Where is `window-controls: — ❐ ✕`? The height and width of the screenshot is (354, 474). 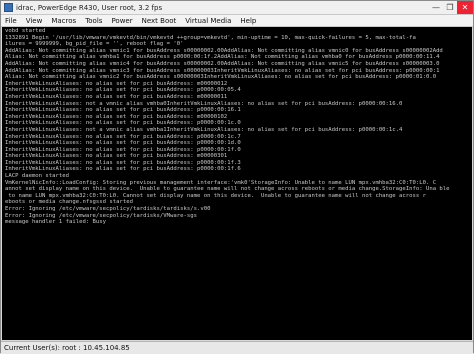 window-controls: — ❐ ✕ is located at coordinates (451, 7).